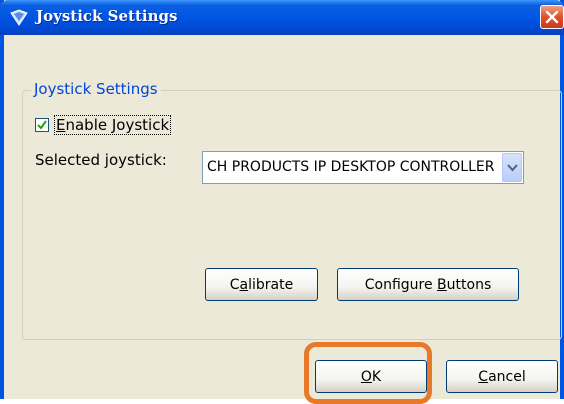 This screenshot has width=564, height=404. What do you see at coordinates (107, 16) in the screenshot?
I see `window-title: Joystick Settings` at bounding box center [107, 16].